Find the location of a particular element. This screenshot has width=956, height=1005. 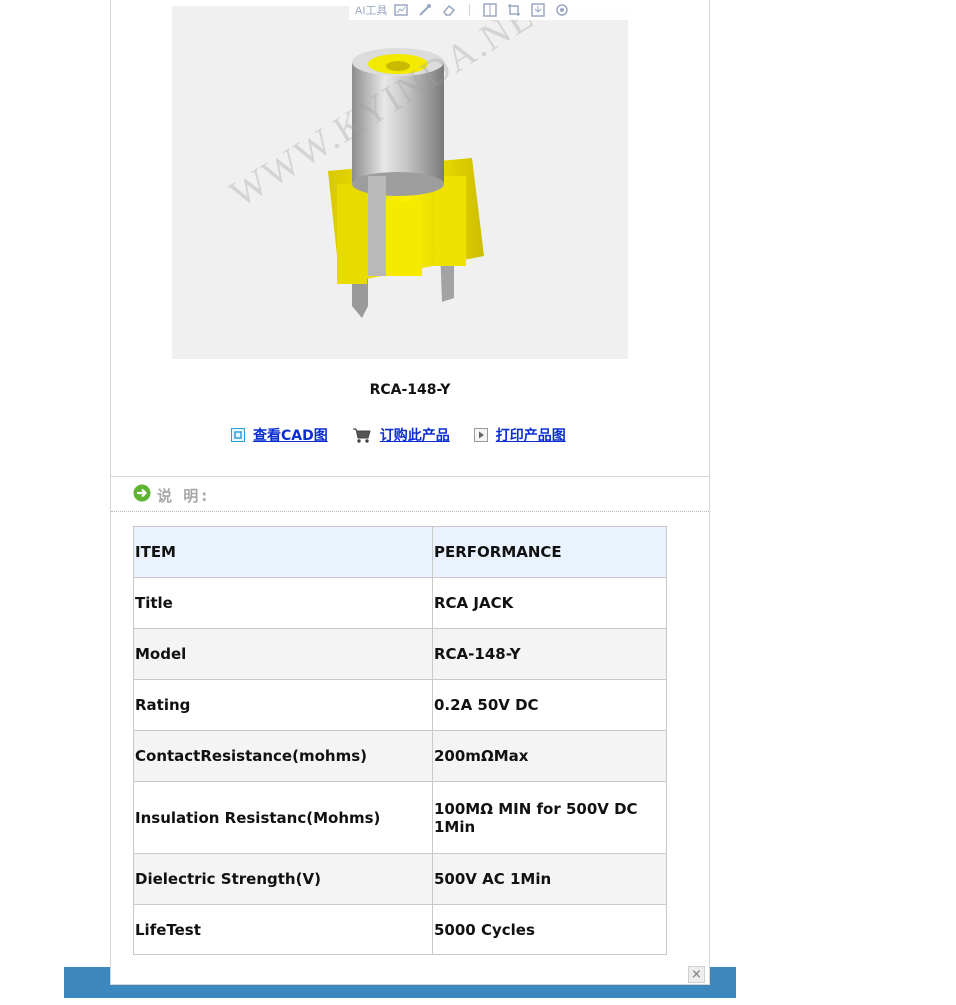

table-row: Model RCA-148-Y is located at coordinates (400, 654).